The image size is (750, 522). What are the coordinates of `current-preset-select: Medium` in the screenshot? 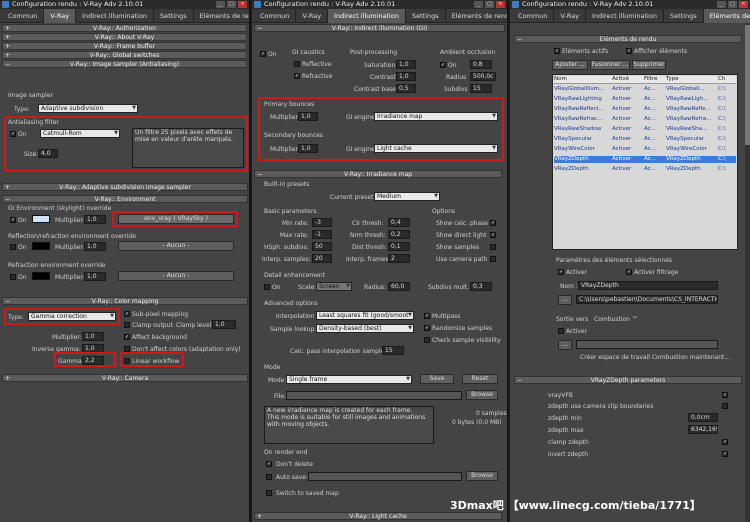 It's located at (407, 196).